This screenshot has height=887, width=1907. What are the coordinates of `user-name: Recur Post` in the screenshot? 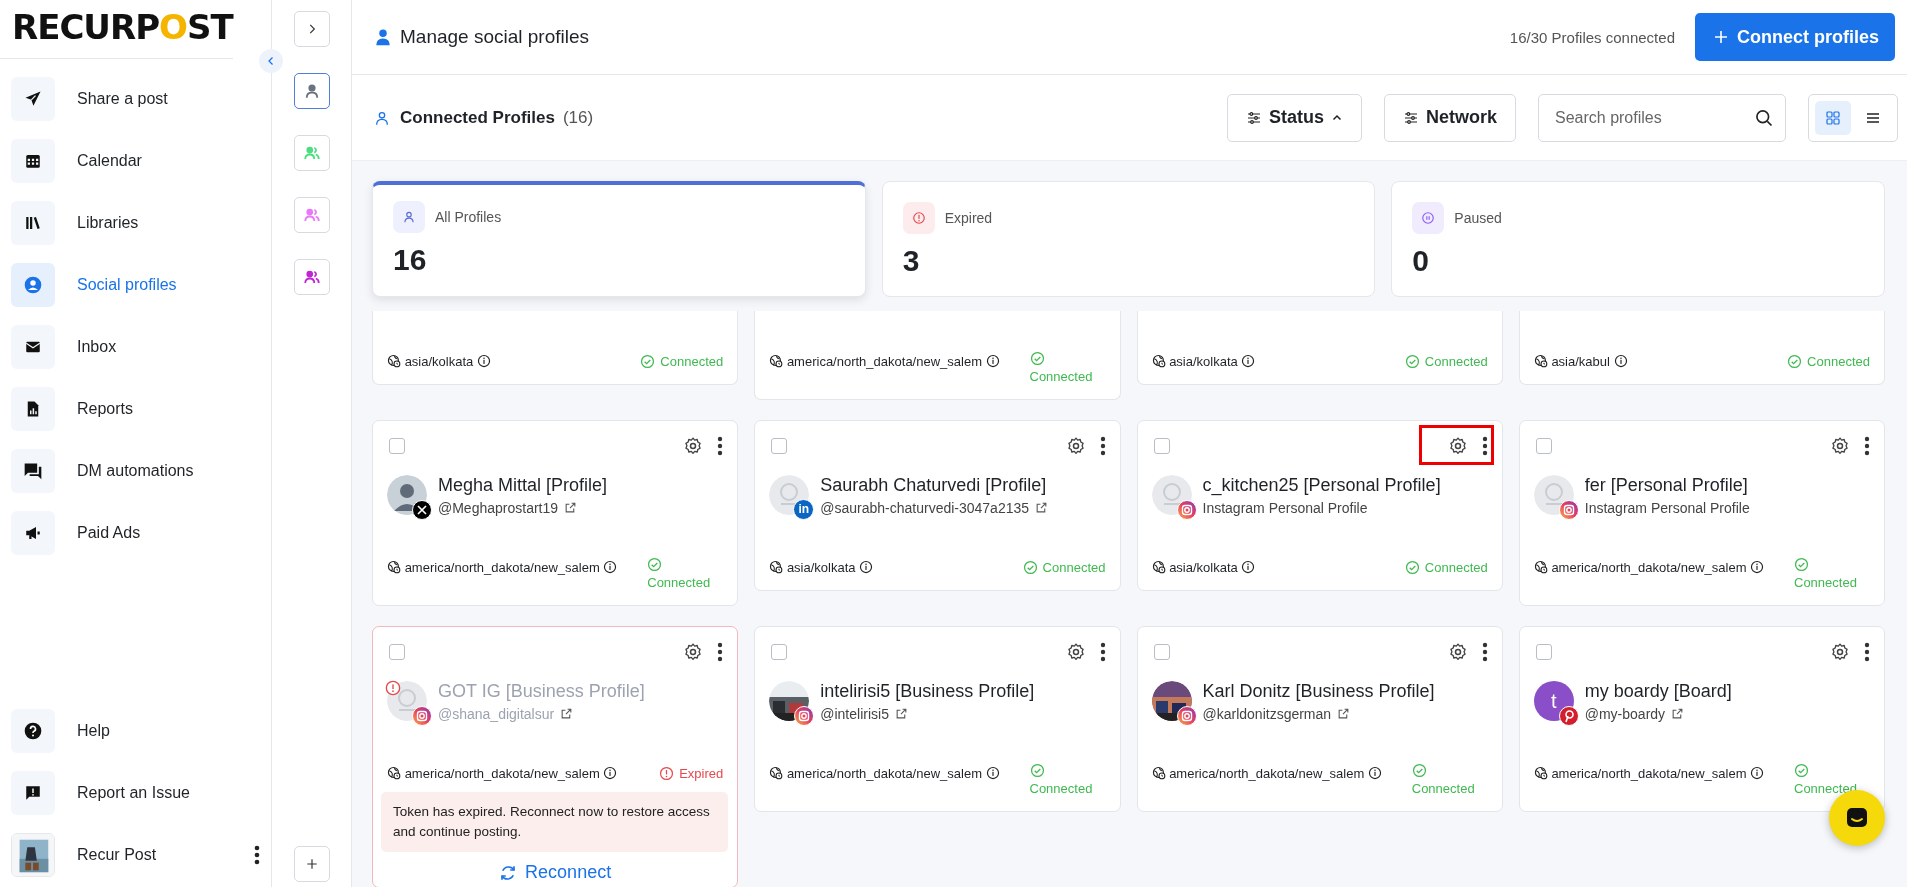 It's located at (117, 855).